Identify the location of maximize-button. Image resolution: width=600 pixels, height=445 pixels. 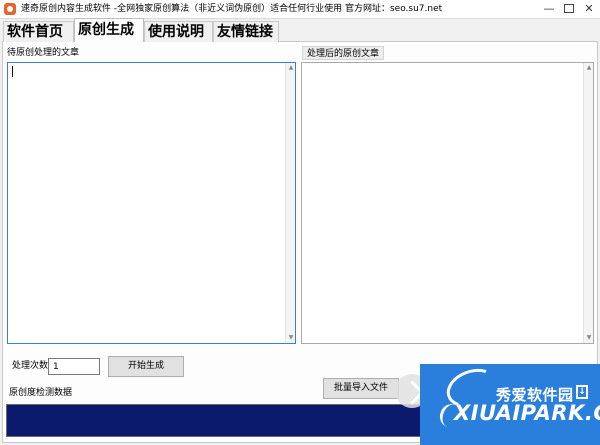
(569, 9).